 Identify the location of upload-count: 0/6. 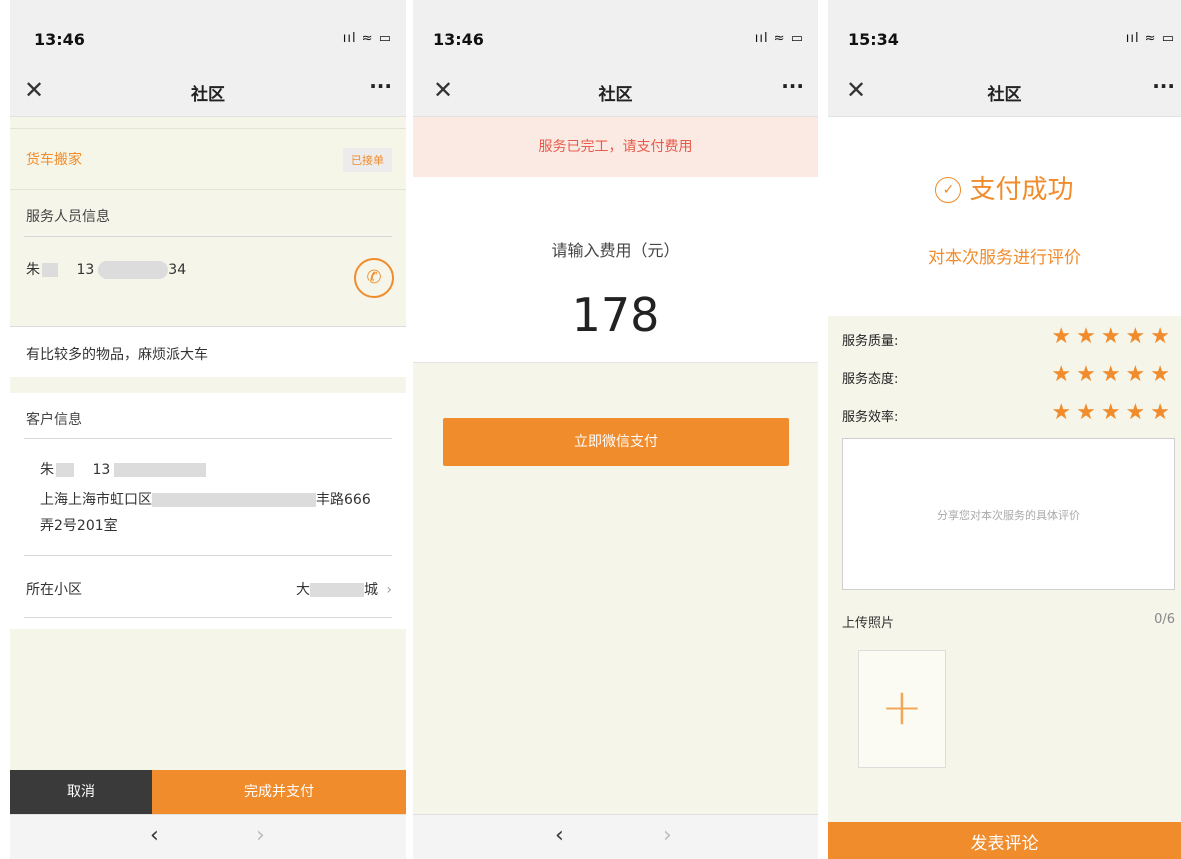
(1164, 619).